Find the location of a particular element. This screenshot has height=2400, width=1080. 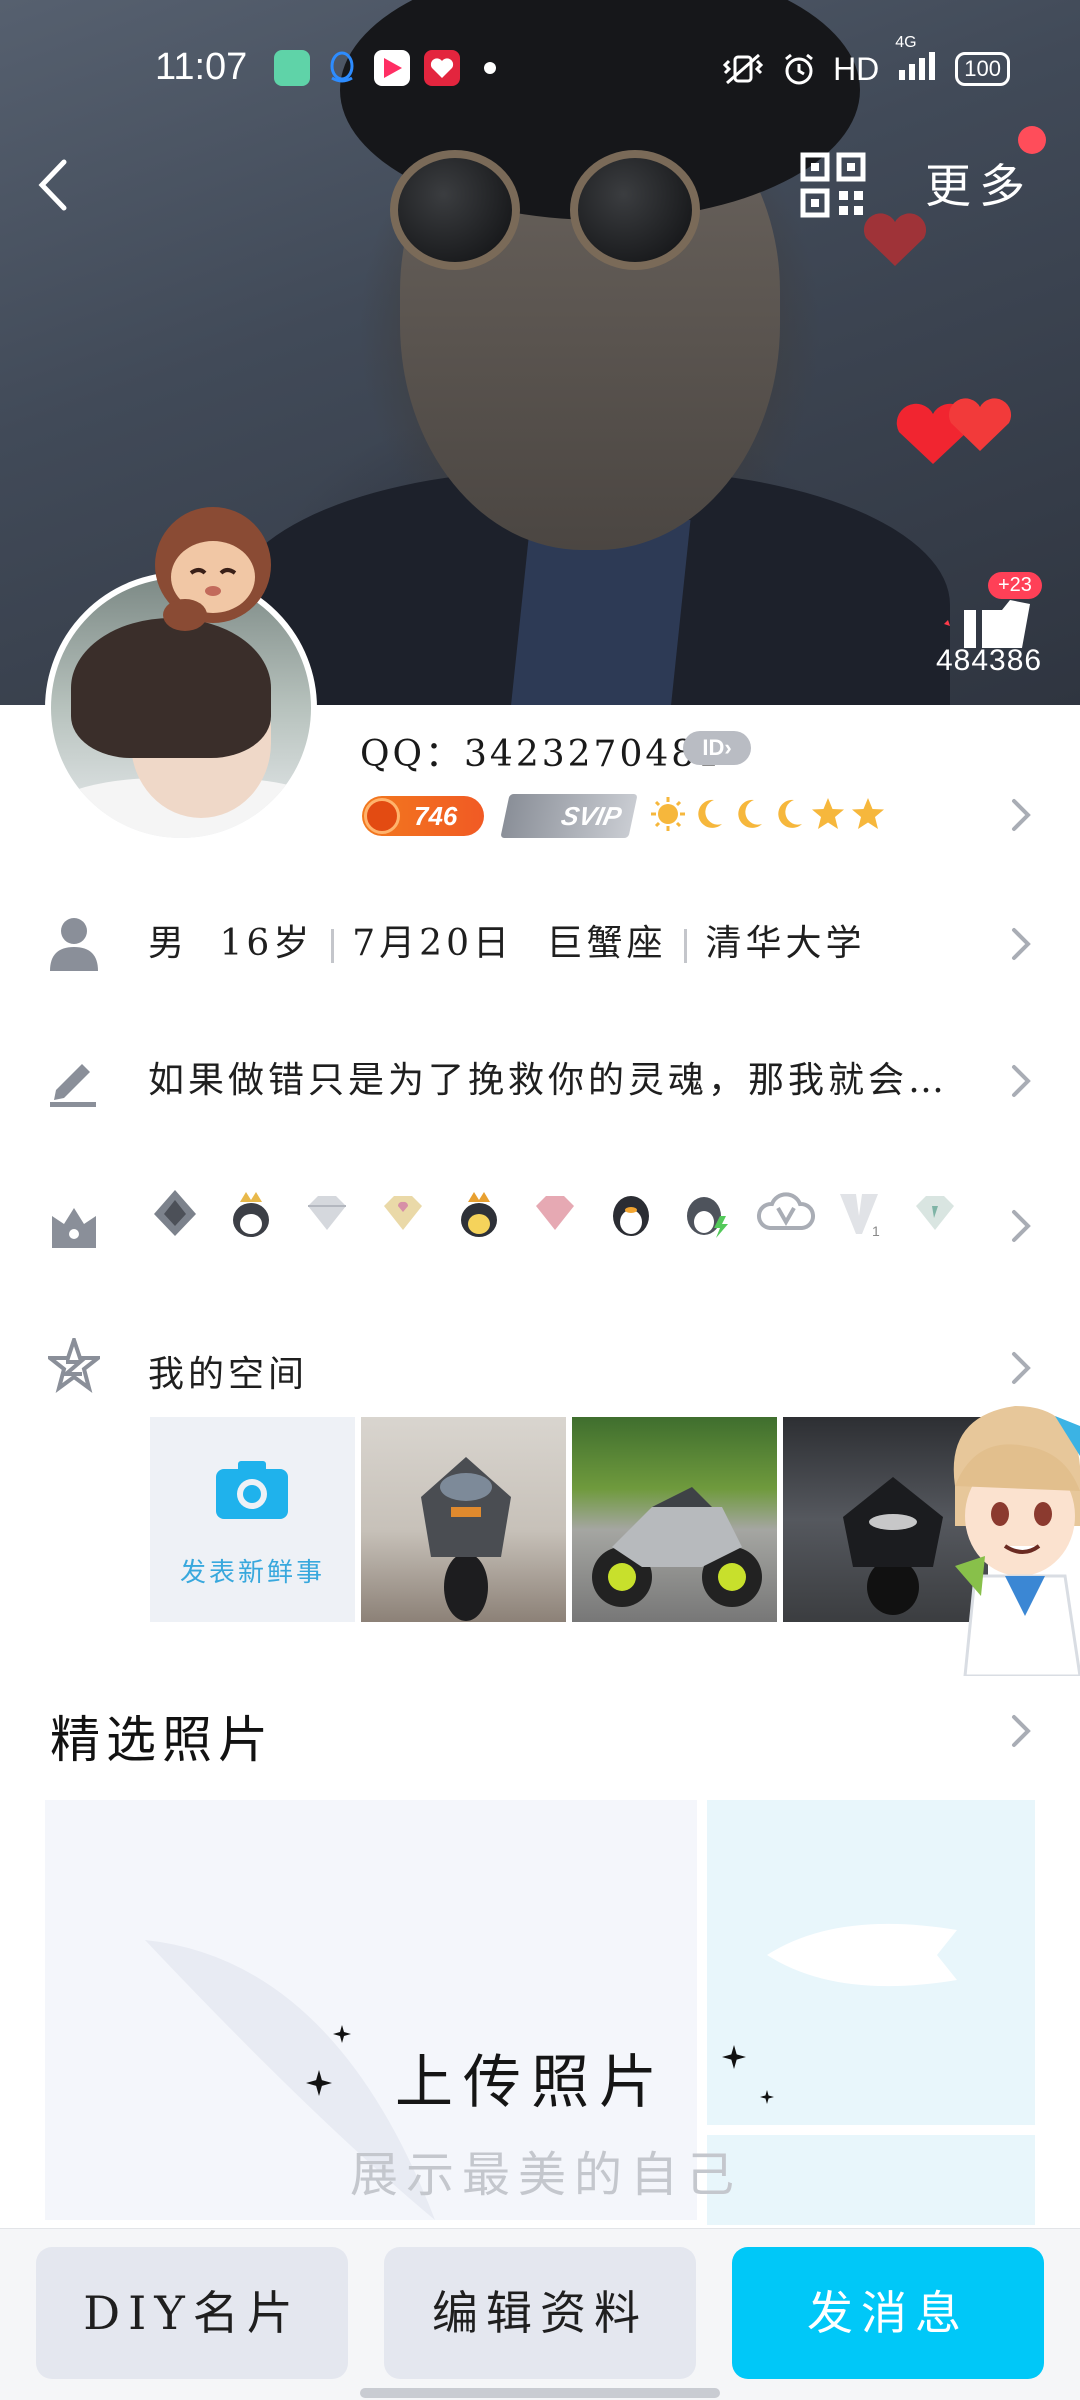

cover-sunglasses-right is located at coordinates (635, 210).